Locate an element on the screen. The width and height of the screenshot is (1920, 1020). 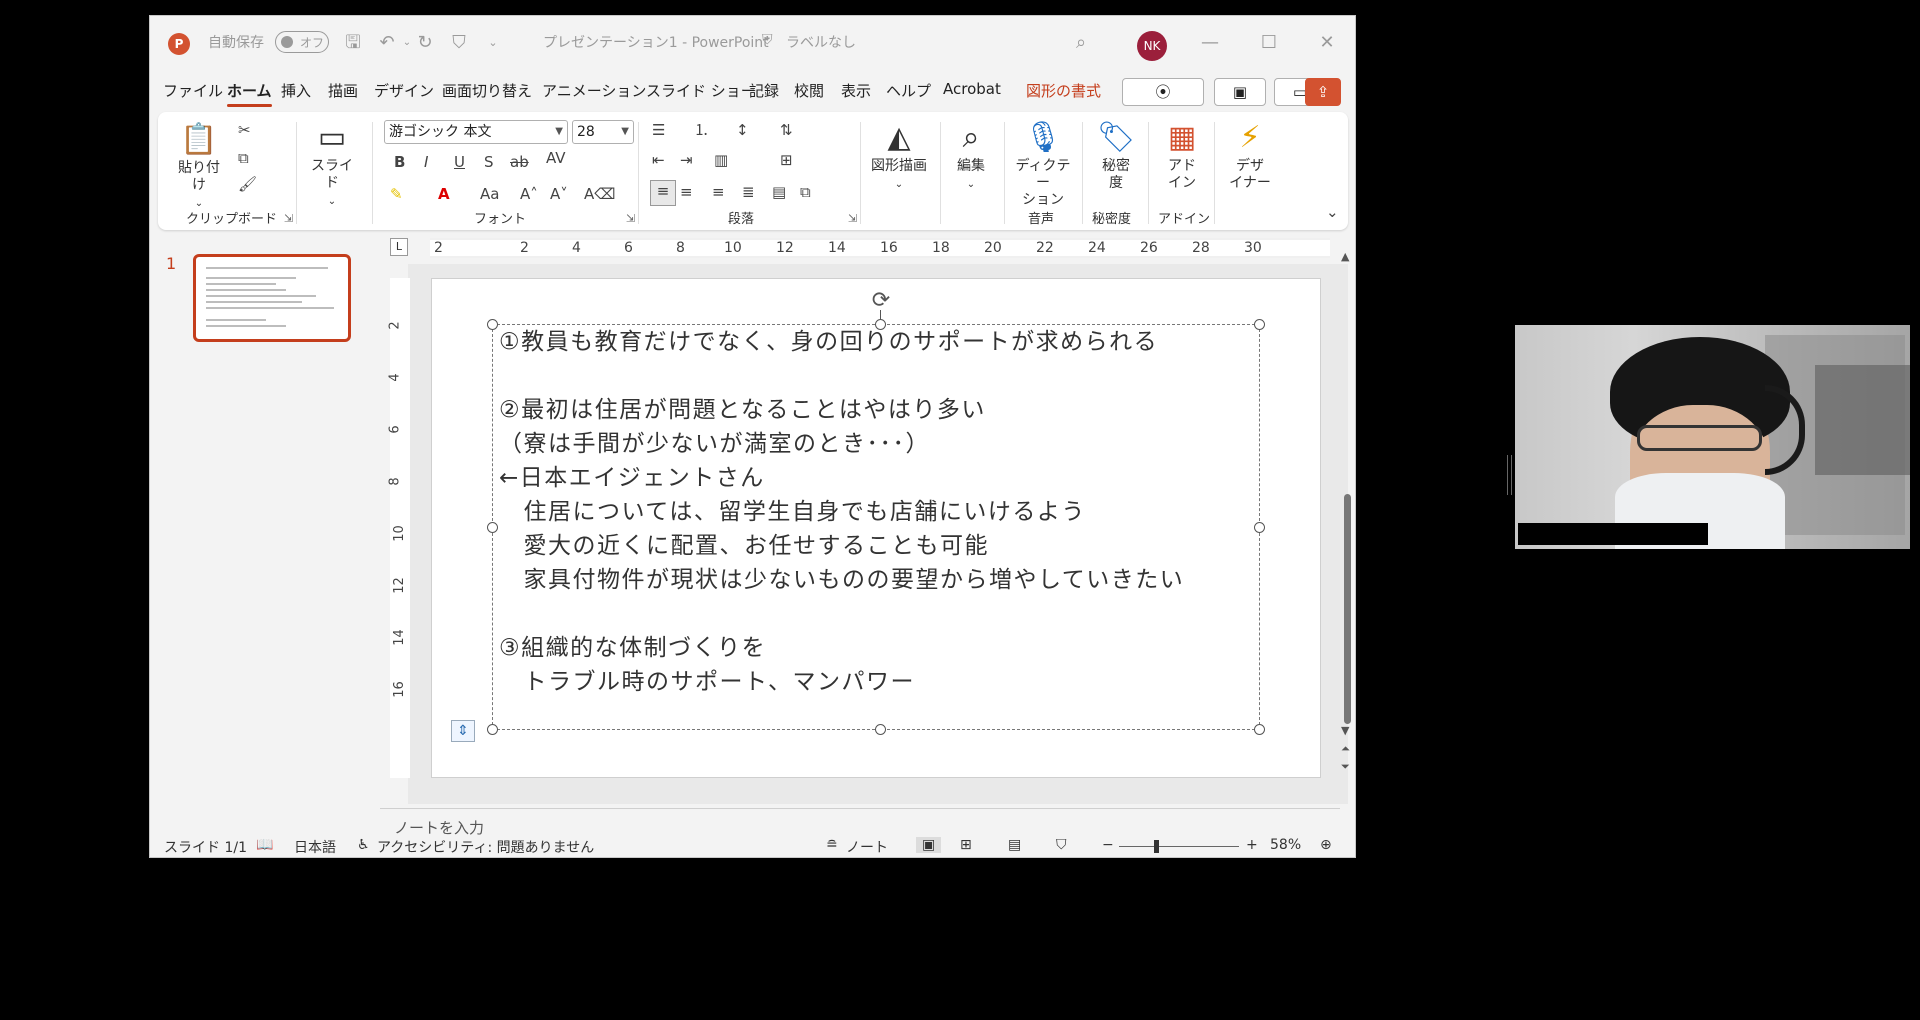
tab-shape-format: 図形の書式 is located at coordinates (1063, 90).